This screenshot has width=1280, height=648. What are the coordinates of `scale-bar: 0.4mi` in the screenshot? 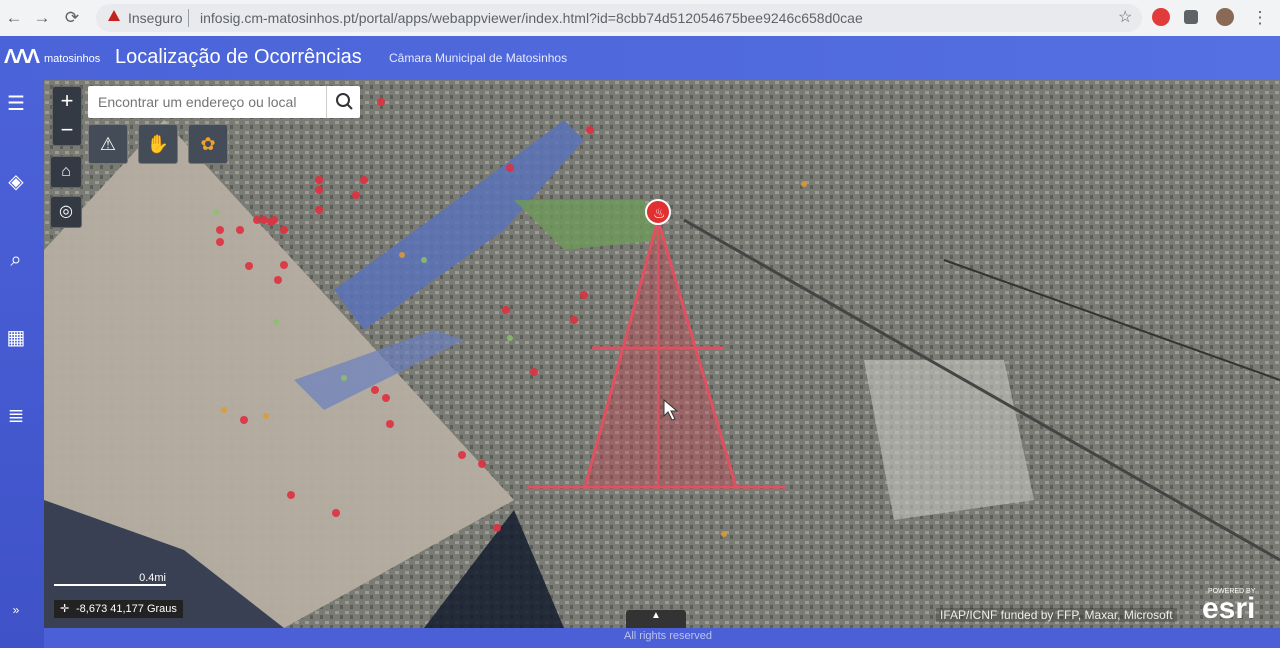 It's located at (110, 581).